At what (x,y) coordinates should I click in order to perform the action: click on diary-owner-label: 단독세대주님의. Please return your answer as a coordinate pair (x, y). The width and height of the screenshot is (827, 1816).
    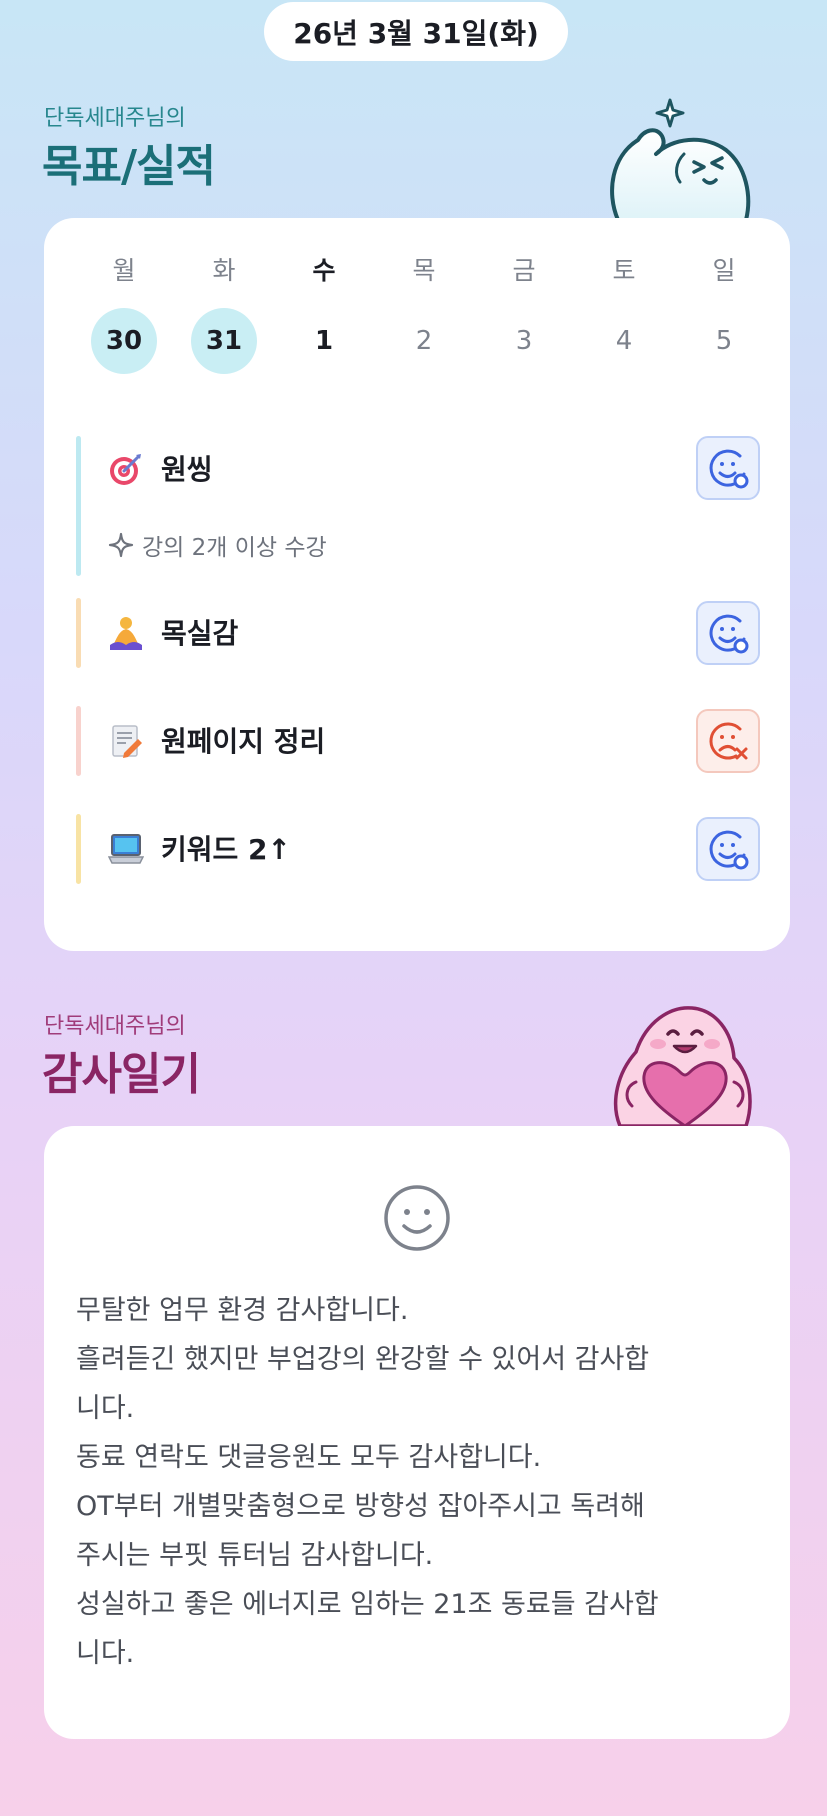
    Looking at the image, I should click on (115, 1026).